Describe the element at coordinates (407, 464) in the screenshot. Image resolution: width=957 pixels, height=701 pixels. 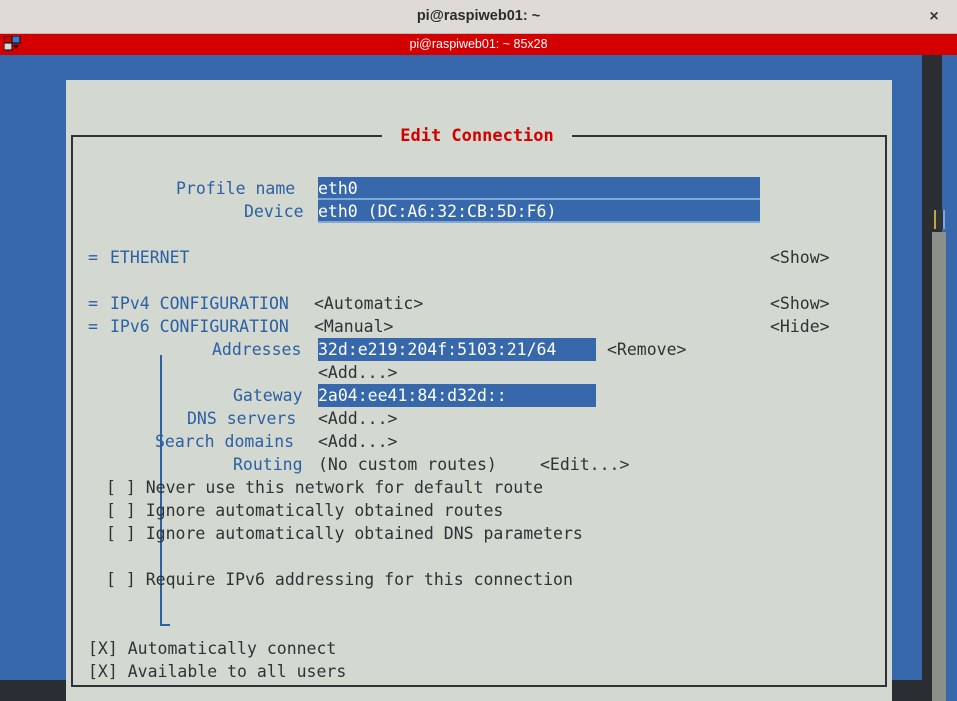
I see `routing-value: (No custom routes)` at that location.